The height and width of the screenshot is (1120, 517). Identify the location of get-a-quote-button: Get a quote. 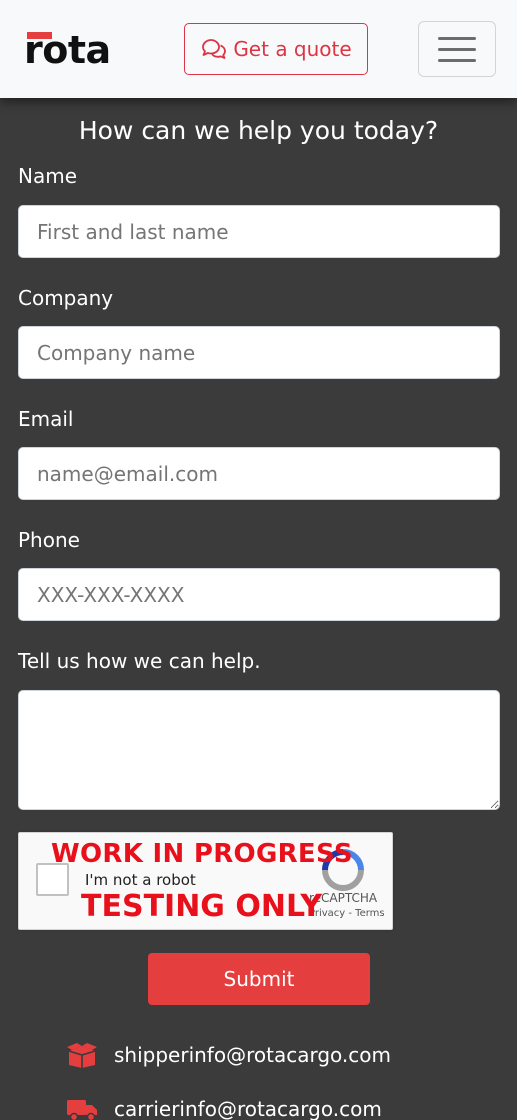
(276, 49).